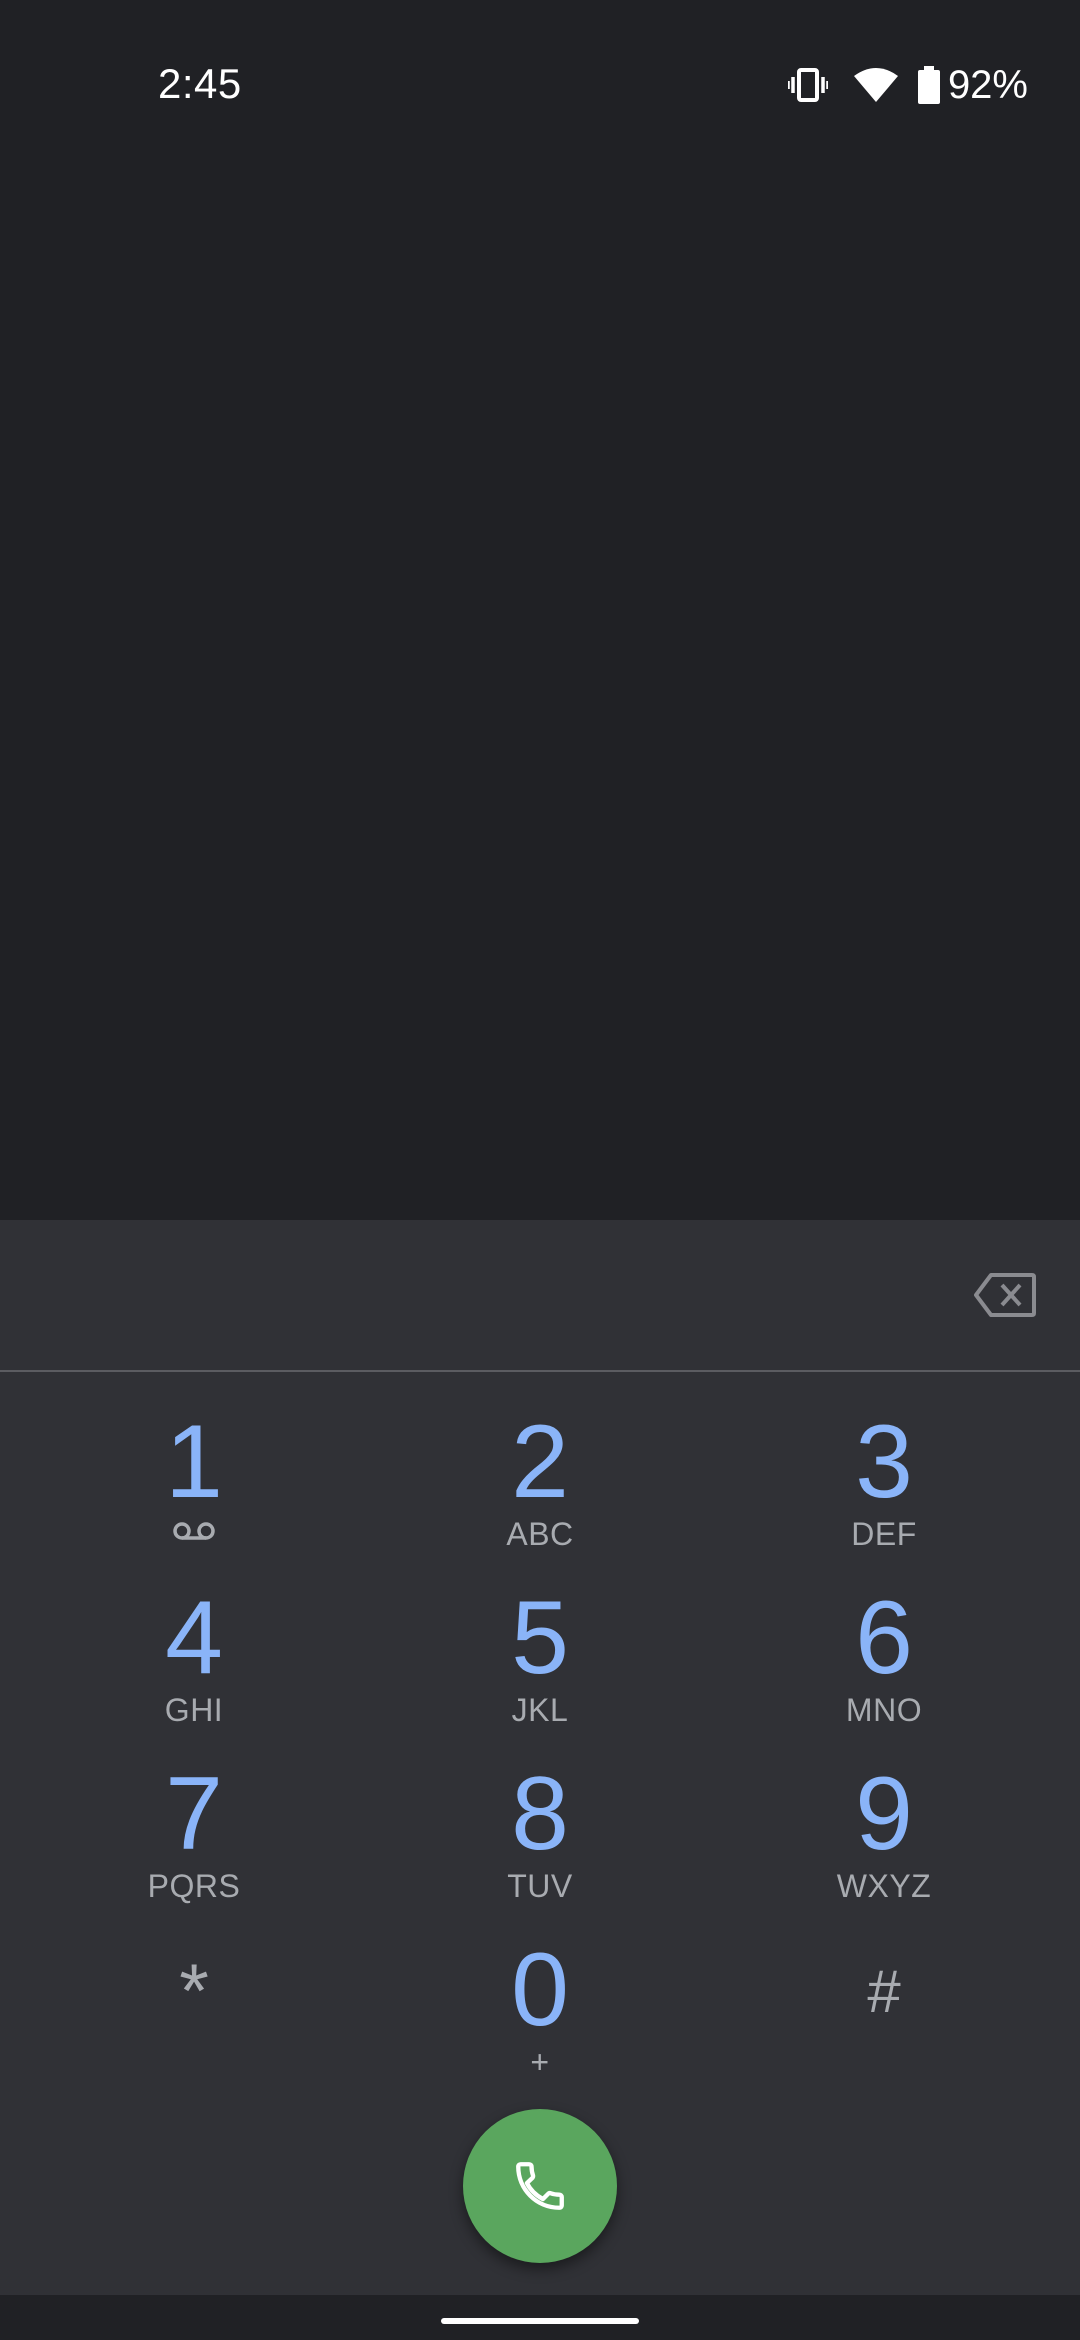 This screenshot has height=2340, width=1080. Describe the element at coordinates (875, 85) in the screenshot. I see `wifi-icon` at that location.